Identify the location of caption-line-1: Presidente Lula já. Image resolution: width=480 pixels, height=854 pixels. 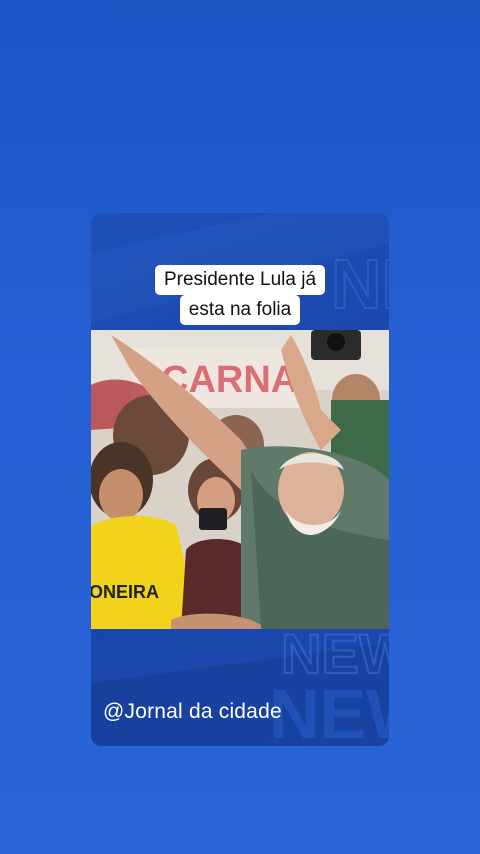
(240, 280).